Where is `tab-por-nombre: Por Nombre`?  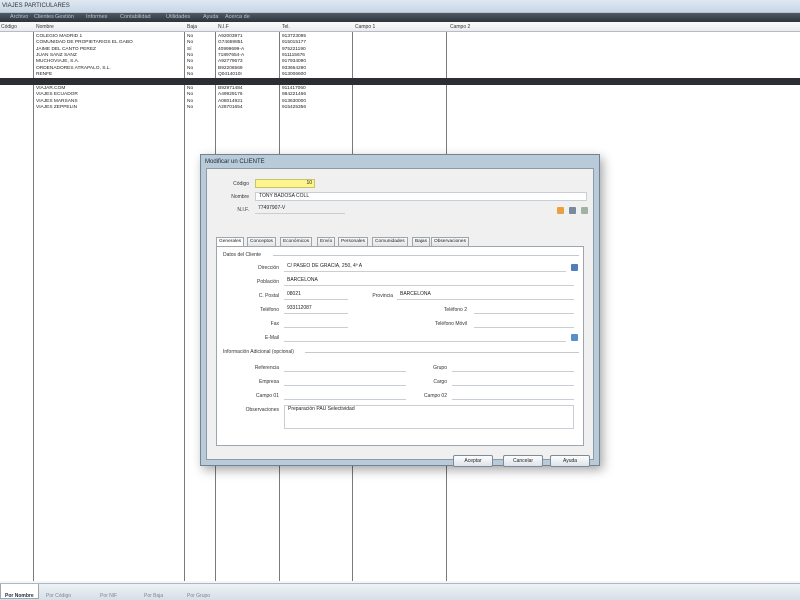 tab-por-nombre: Por Nombre is located at coordinates (19, 591).